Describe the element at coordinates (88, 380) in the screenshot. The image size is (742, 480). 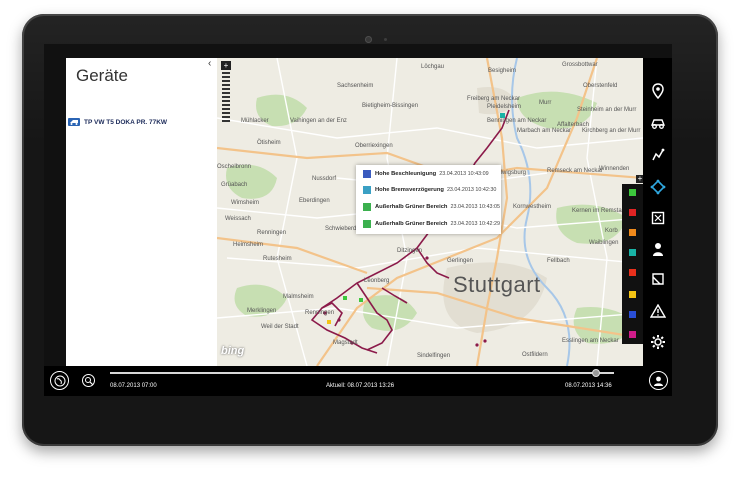
I see `search-button` at that location.